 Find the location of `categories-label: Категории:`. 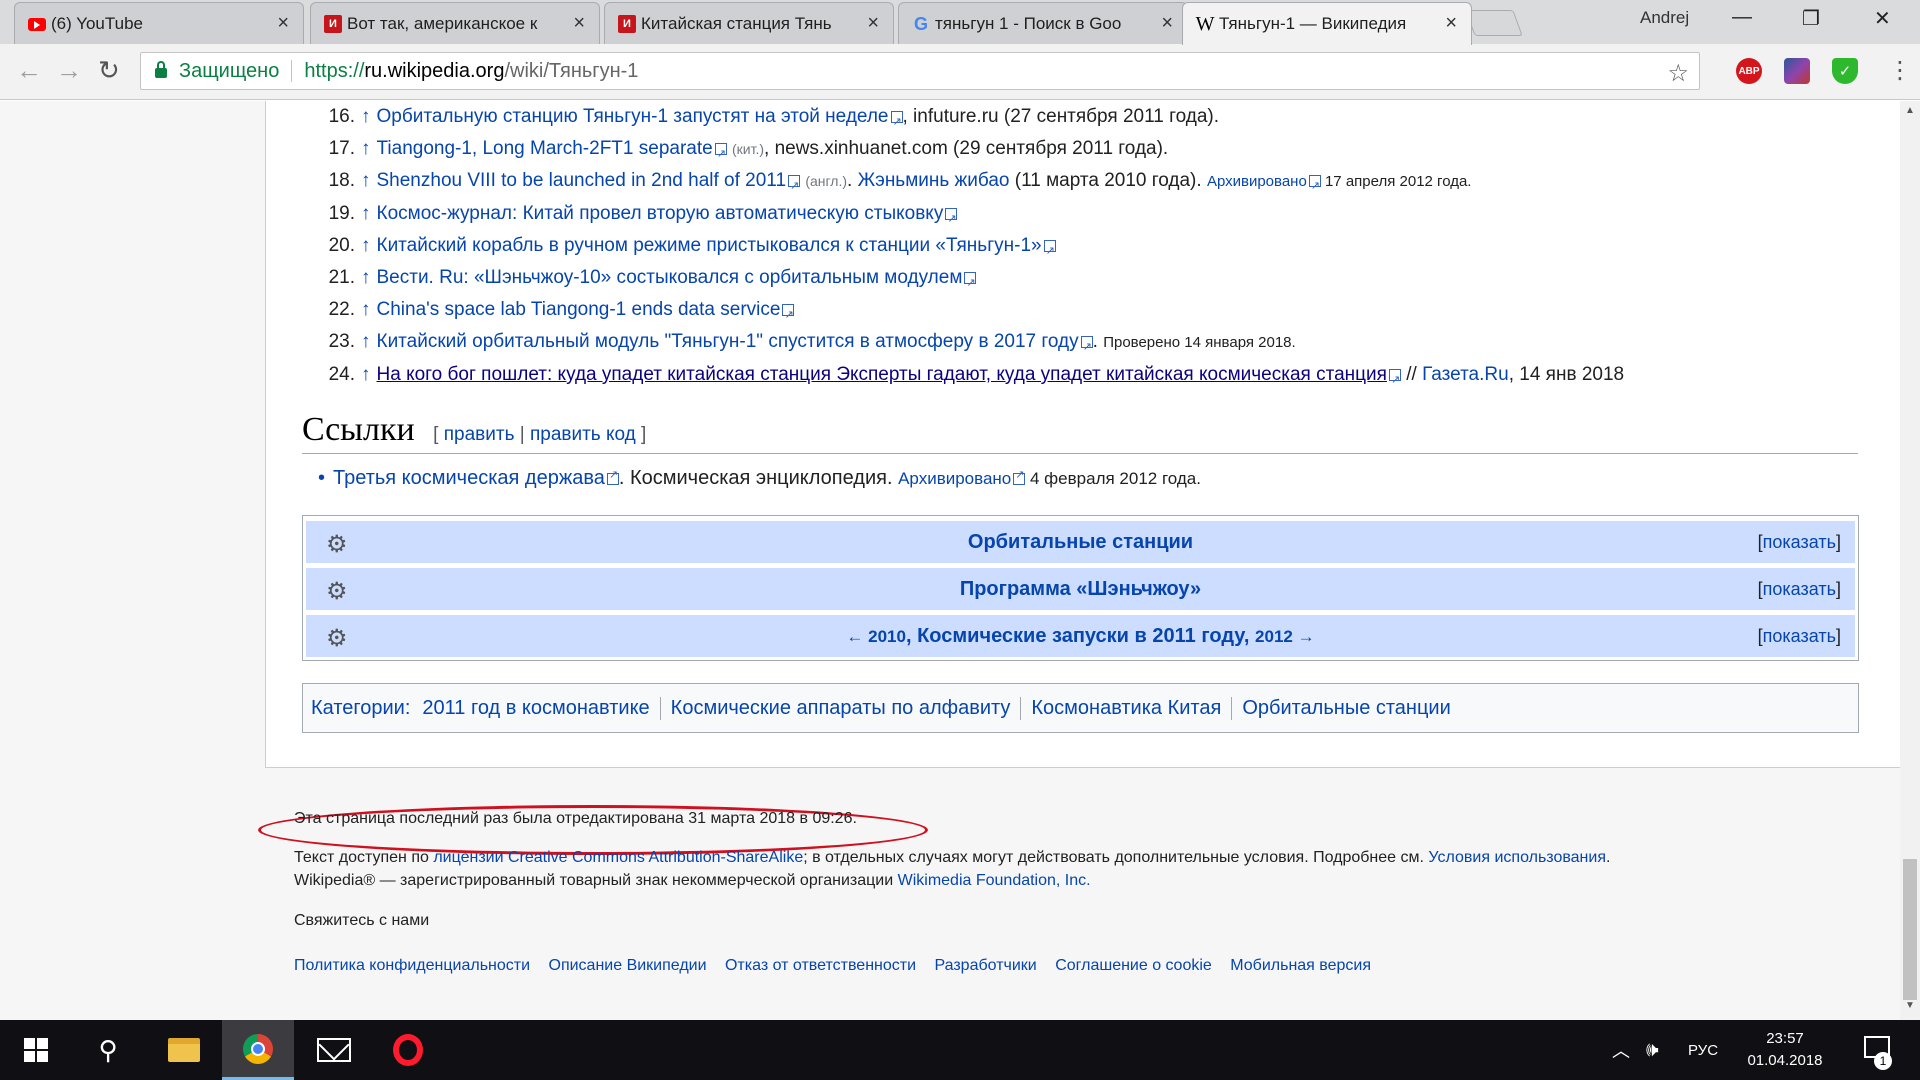

categories-label: Категории: is located at coordinates (360, 708).